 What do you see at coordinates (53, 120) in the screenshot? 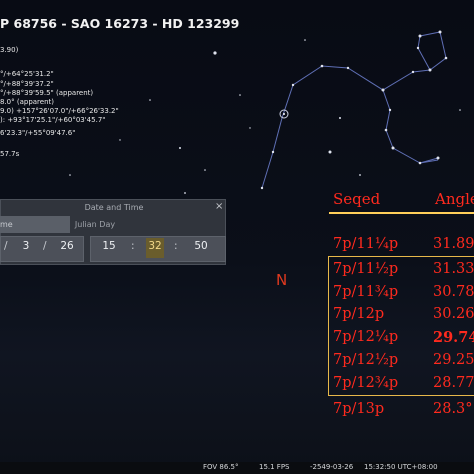
I see `star-info-line: ): +93°17'25.1"/+60°03'45.7"` at bounding box center [53, 120].